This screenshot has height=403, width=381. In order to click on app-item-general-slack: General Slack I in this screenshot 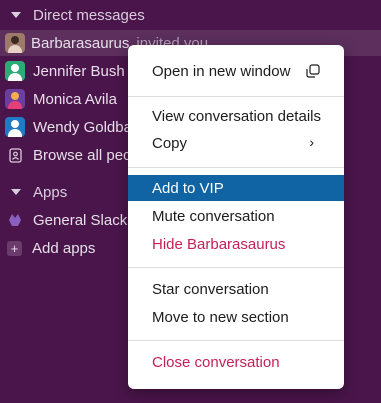, I will do `click(68, 220)`.